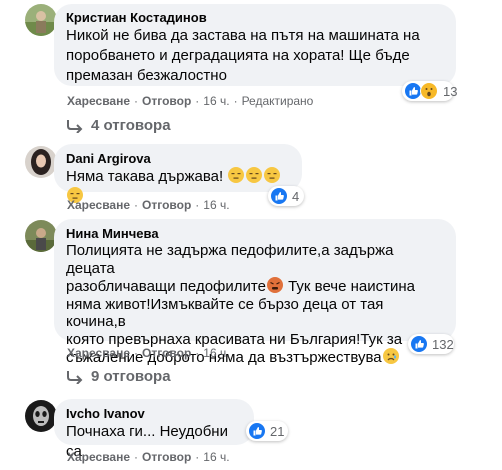 The width and height of the screenshot is (502, 470). I want to click on comment-author: Кристиан Костадинов, so click(255, 18).